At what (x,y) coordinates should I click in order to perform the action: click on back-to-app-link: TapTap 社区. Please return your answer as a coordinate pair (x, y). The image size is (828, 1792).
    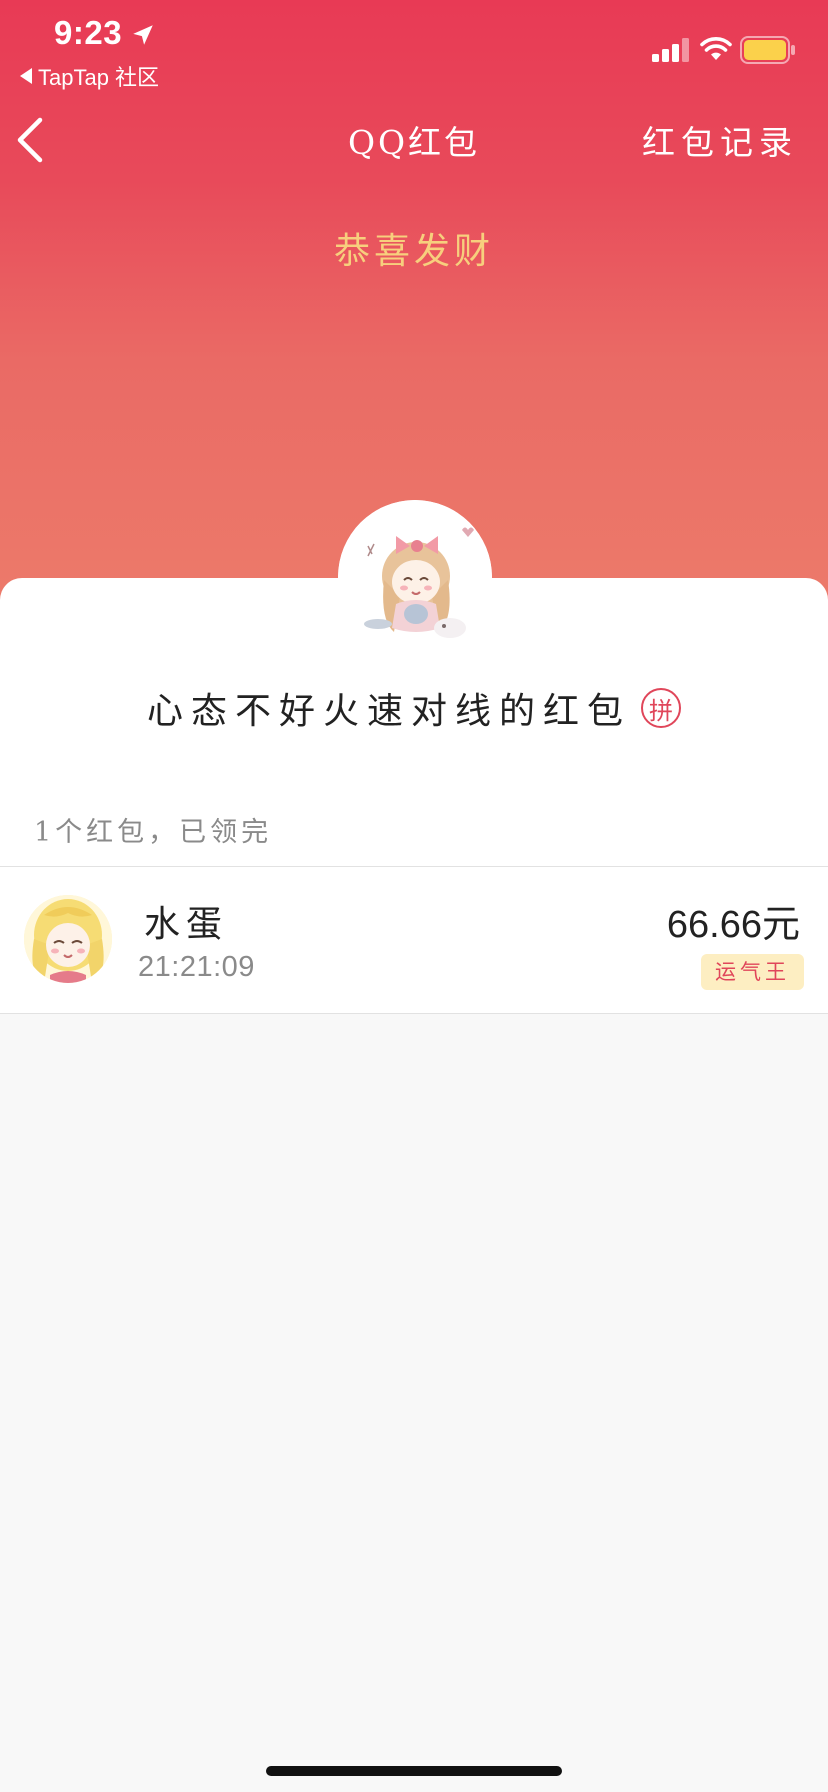
    Looking at the image, I should click on (89, 76).